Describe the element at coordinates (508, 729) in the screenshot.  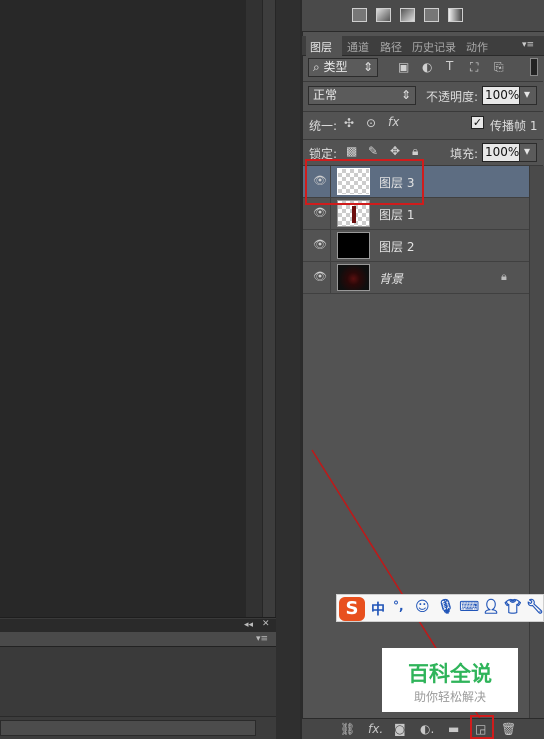
I see `delete-layer-icon: 🗑︎` at that location.